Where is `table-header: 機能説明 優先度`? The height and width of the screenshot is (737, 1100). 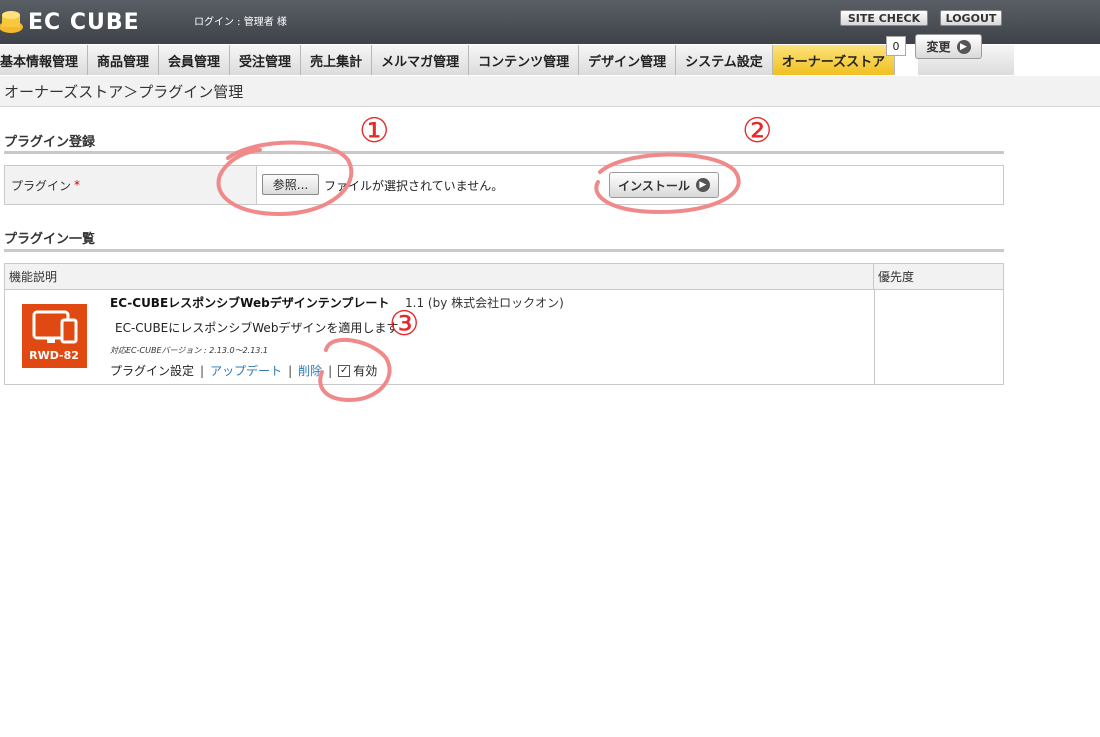
table-header: 機能説明 優先度 is located at coordinates (504, 277).